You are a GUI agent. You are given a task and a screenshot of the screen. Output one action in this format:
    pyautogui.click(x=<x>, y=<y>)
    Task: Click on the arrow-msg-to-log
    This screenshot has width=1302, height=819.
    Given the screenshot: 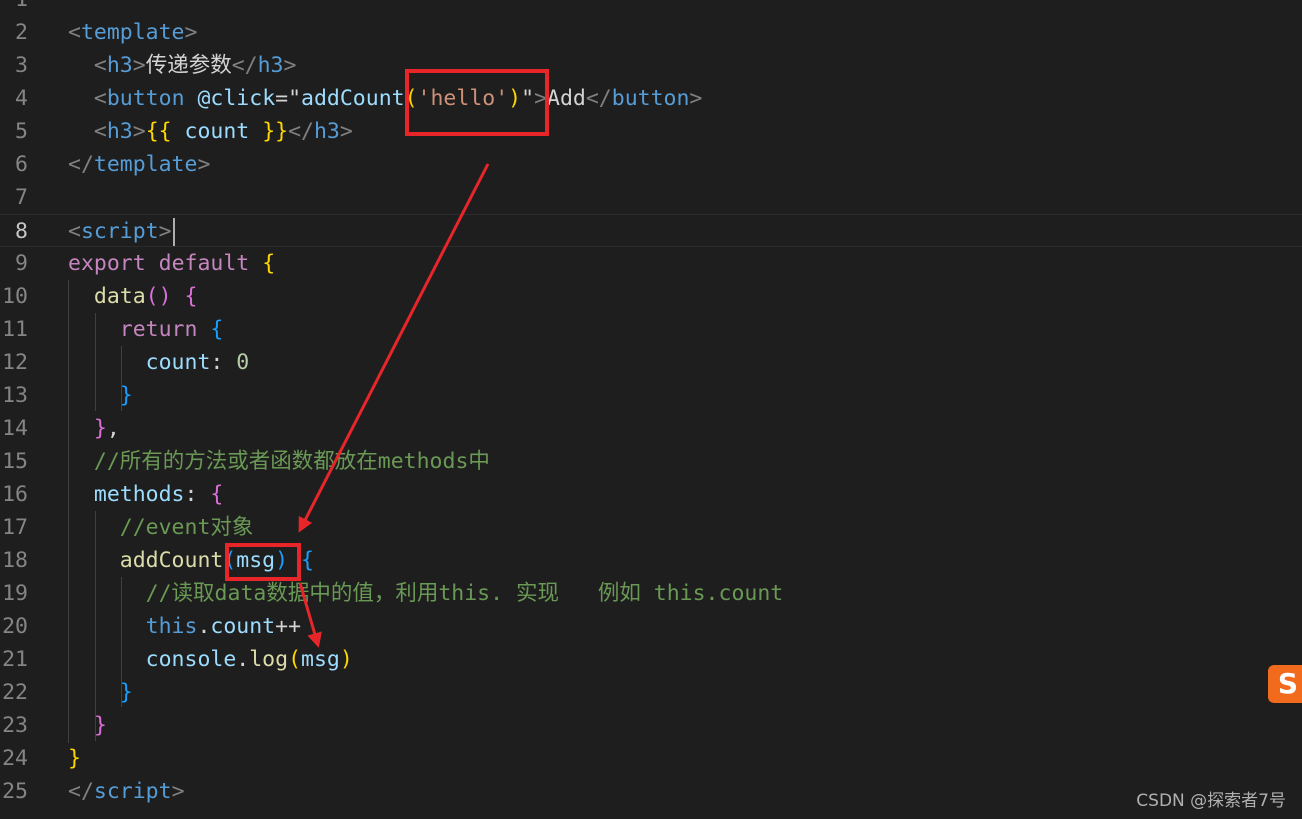 What is the action you would take?
    pyautogui.click(x=310, y=615)
    